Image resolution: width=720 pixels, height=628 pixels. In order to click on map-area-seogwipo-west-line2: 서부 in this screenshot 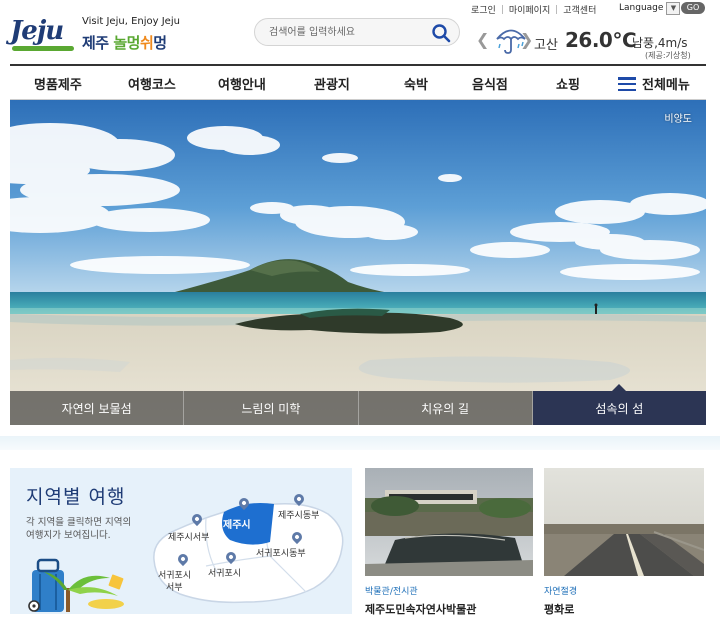, I will do `click(174, 588)`.